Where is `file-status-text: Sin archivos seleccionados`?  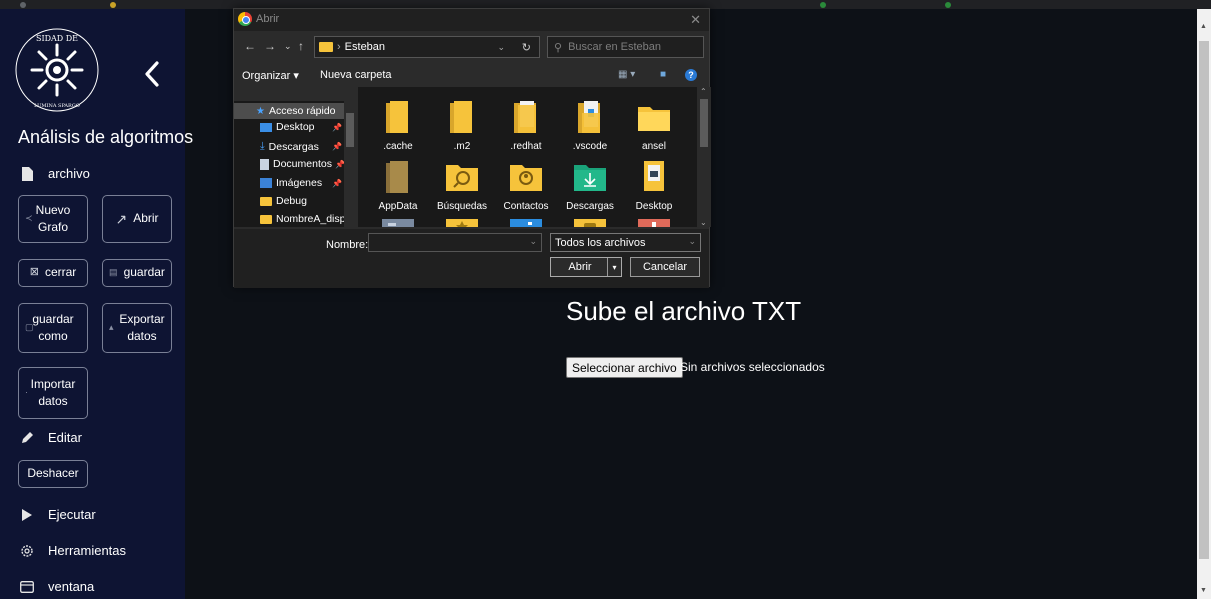
file-status-text: Sin archivos seleccionados is located at coordinates (752, 367).